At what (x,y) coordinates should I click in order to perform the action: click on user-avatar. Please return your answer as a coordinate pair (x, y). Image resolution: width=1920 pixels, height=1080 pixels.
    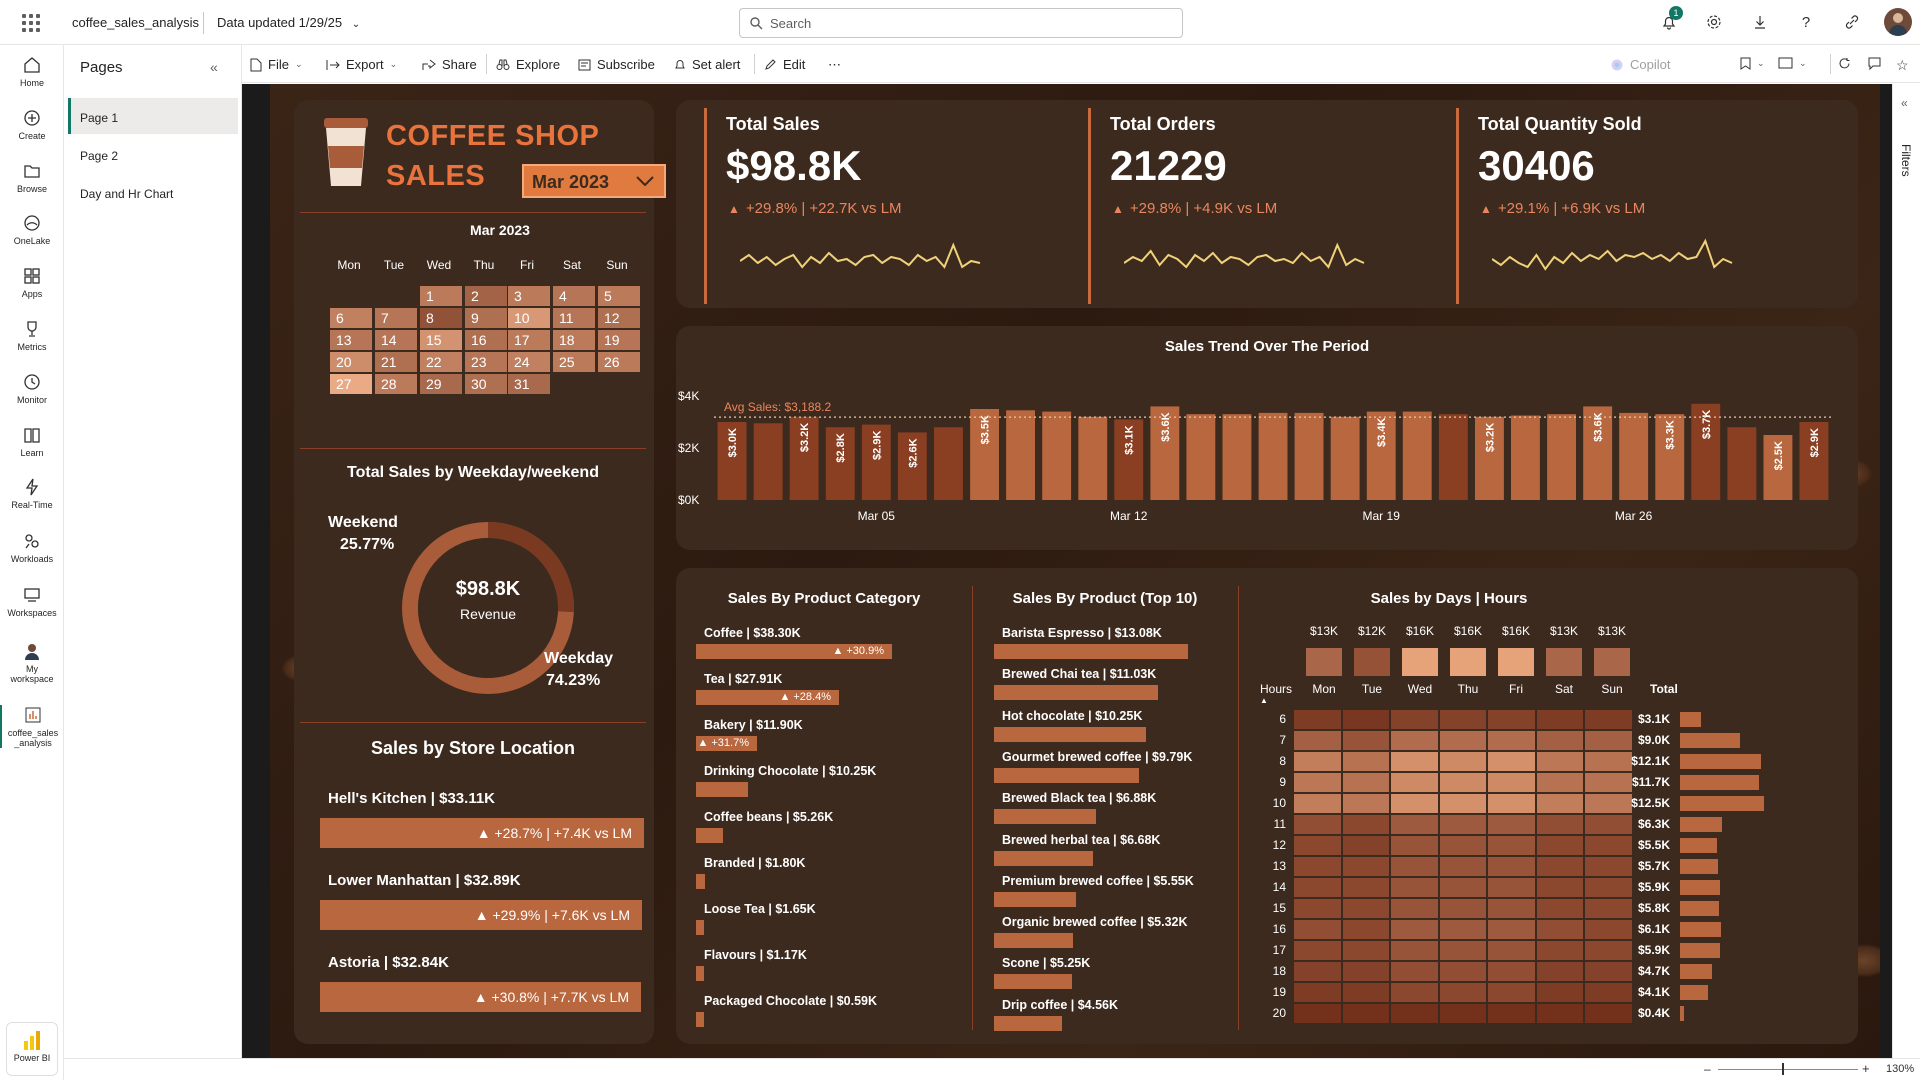
    Looking at the image, I should click on (1898, 22).